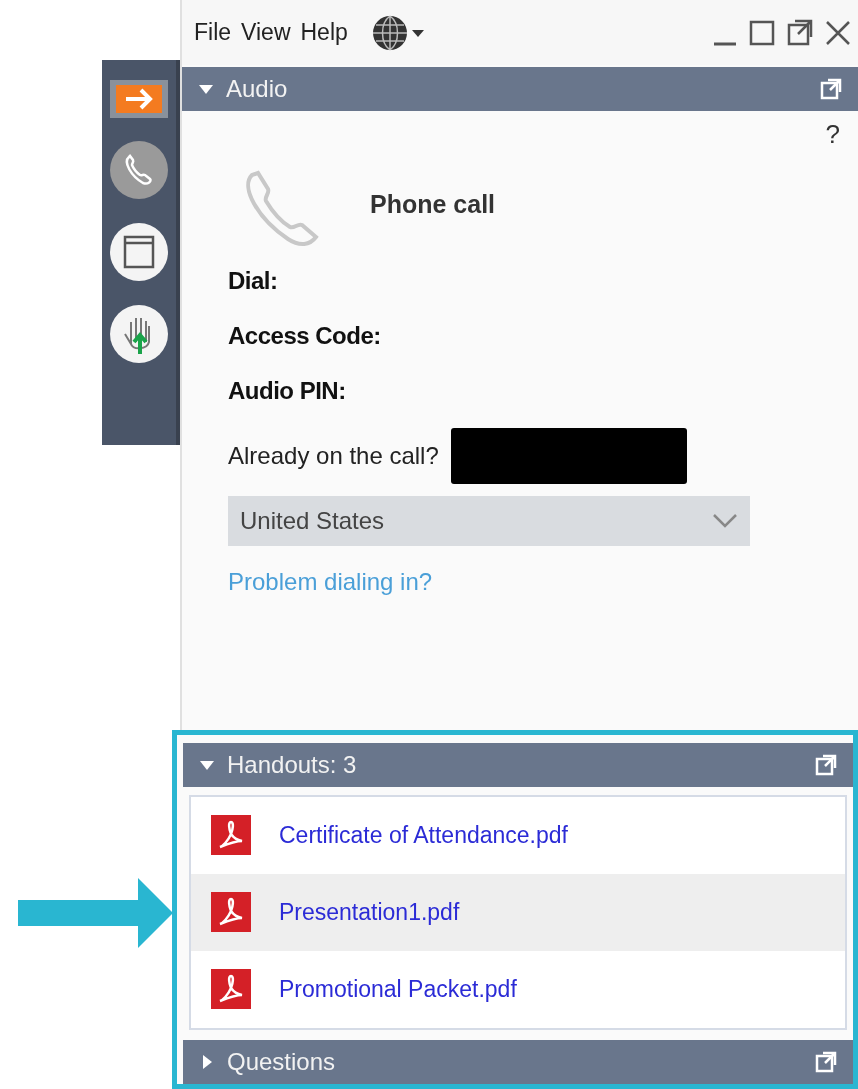  I want to click on handout-name: Presentation1.pdf, so click(369, 913).